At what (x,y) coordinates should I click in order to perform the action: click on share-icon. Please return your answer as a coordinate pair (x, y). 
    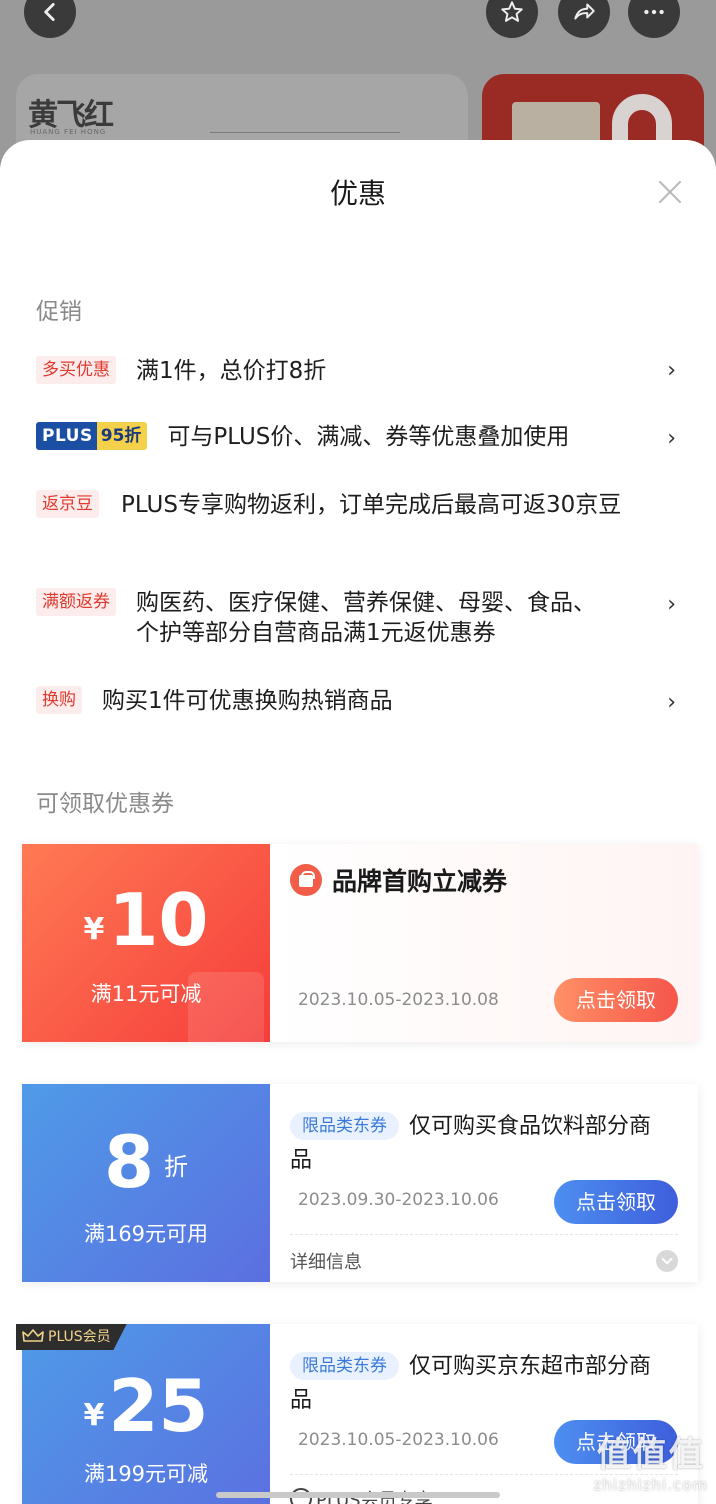
    Looking at the image, I should click on (584, 19).